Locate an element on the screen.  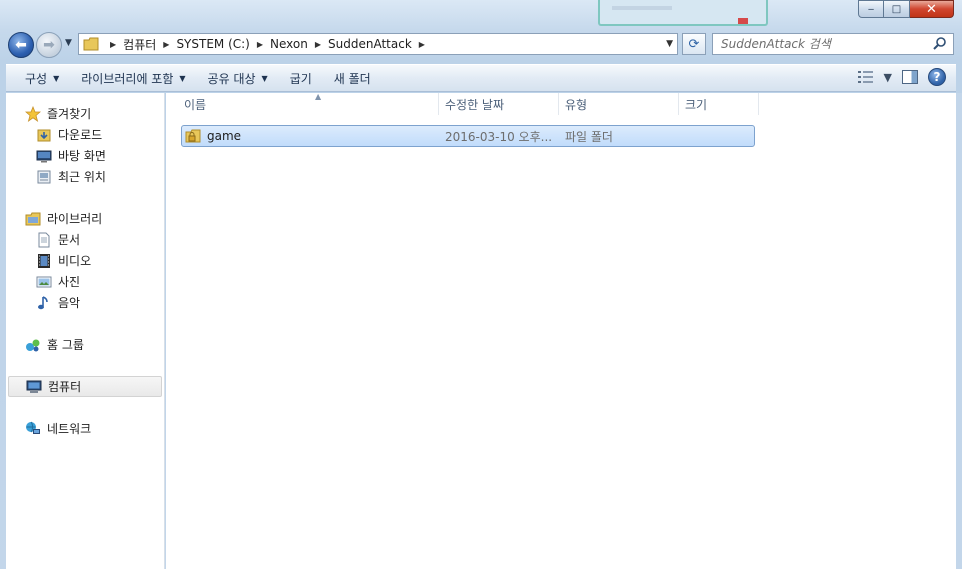
command-bar-right: ▼ ? is located at coordinates (901, 77).